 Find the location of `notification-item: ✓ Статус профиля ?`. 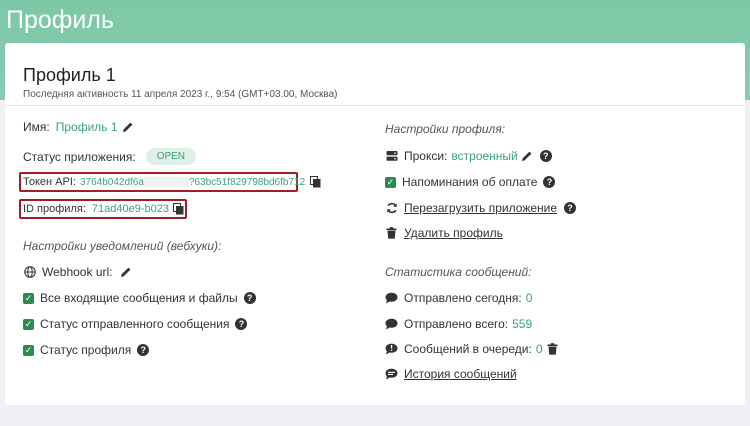

notification-item: ✓ Статус профиля ? is located at coordinates (86, 350).